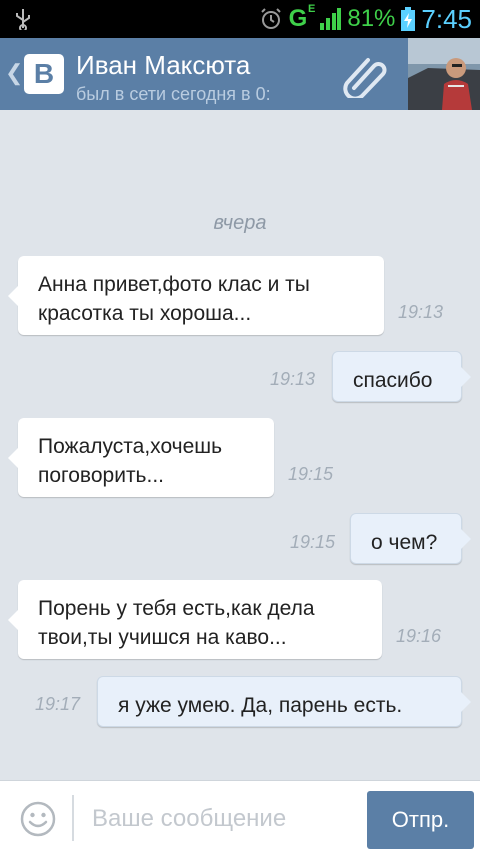 This screenshot has width=480, height=855. I want to click on contact-name: Иван Максюта, so click(163, 65).